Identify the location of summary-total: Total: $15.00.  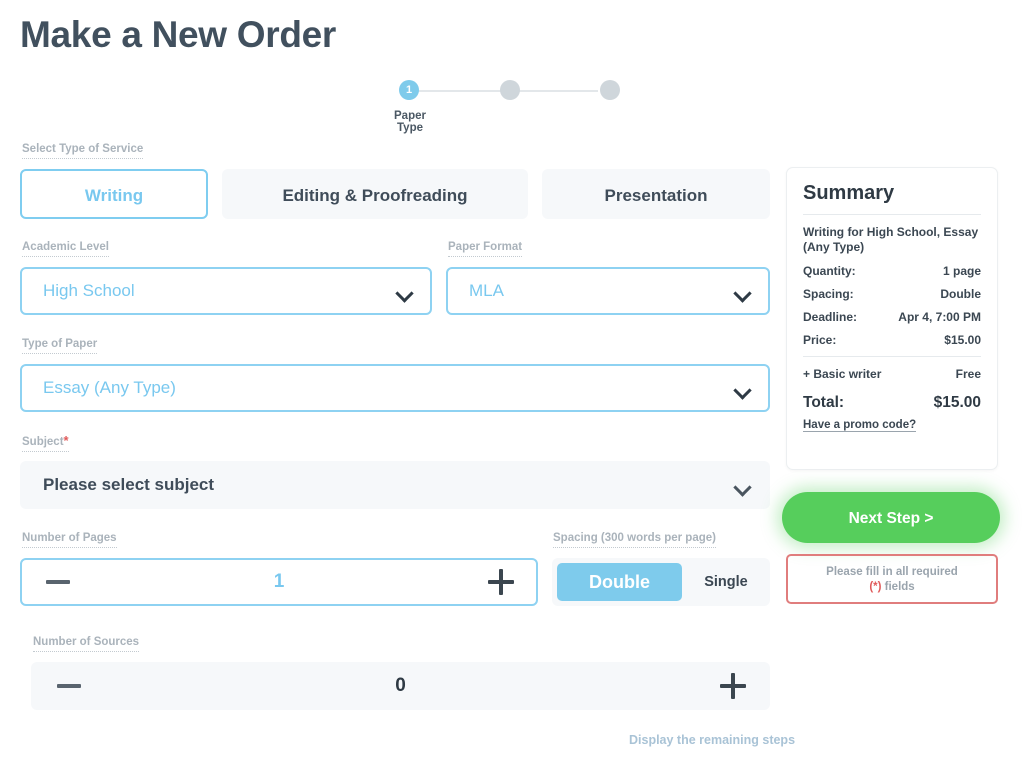
(892, 403).